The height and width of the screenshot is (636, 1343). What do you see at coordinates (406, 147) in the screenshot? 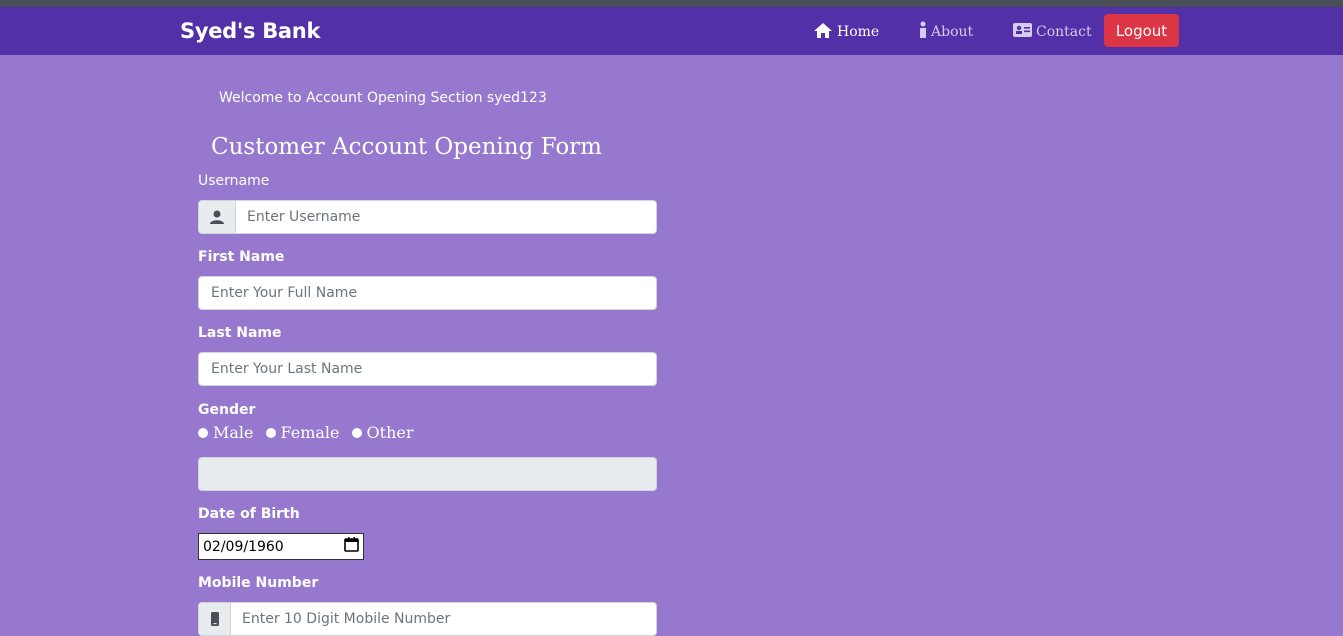
I see `form-title: Customer Account Opening Form` at bounding box center [406, 147].